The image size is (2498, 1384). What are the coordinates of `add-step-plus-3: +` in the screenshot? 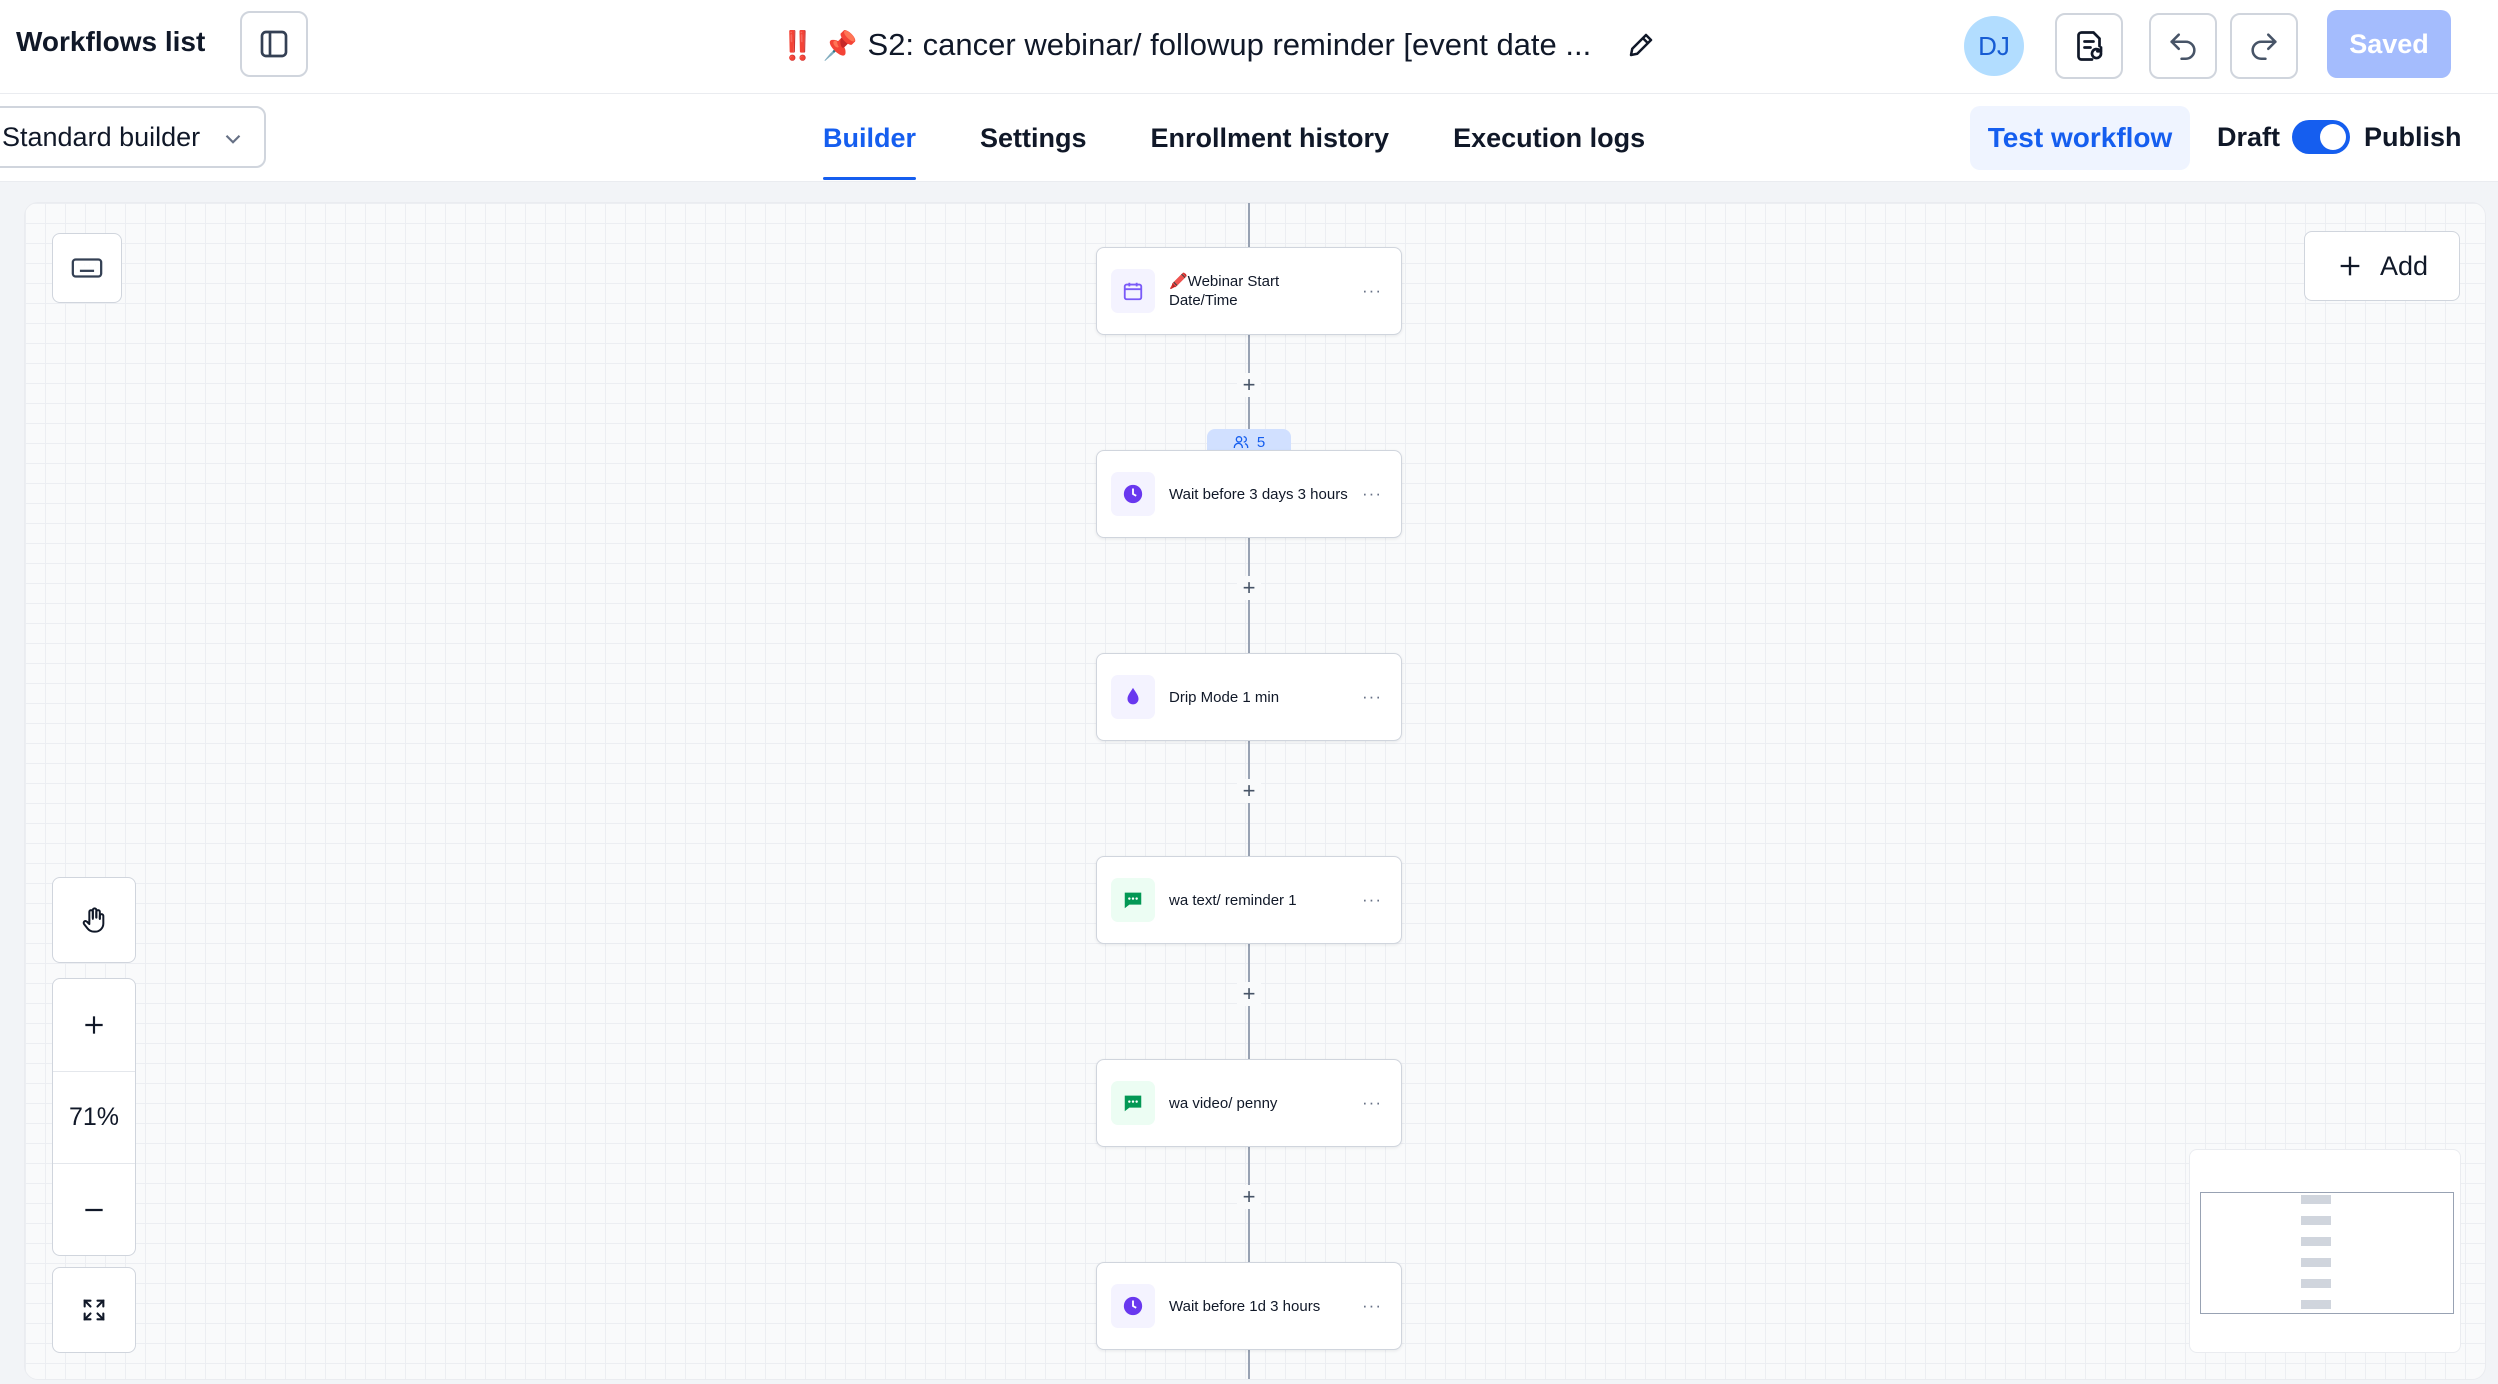 It's located at (1249, 790).